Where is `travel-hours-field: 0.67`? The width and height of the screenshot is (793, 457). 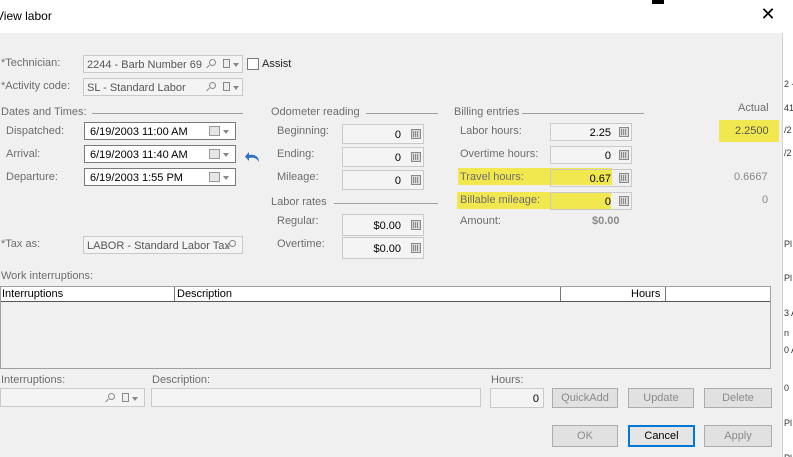
travel-hours-field: 0.67 is located at coordinates (591, 178).